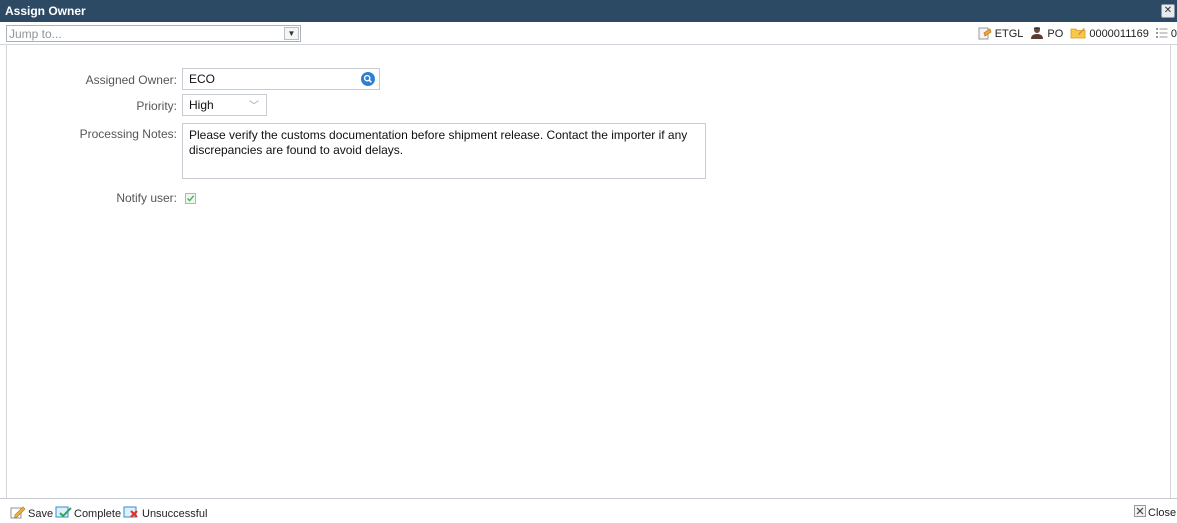  I want to click on close-label: Close, so click(1162, 512).